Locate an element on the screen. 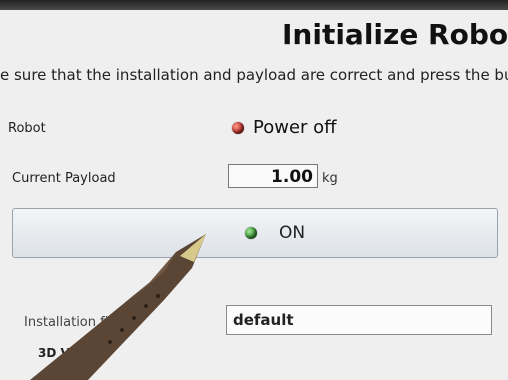 Image resolution: width=508 pixels, height=380 pixels. payload-label: Current Payload is located at coordinates (64, 178).